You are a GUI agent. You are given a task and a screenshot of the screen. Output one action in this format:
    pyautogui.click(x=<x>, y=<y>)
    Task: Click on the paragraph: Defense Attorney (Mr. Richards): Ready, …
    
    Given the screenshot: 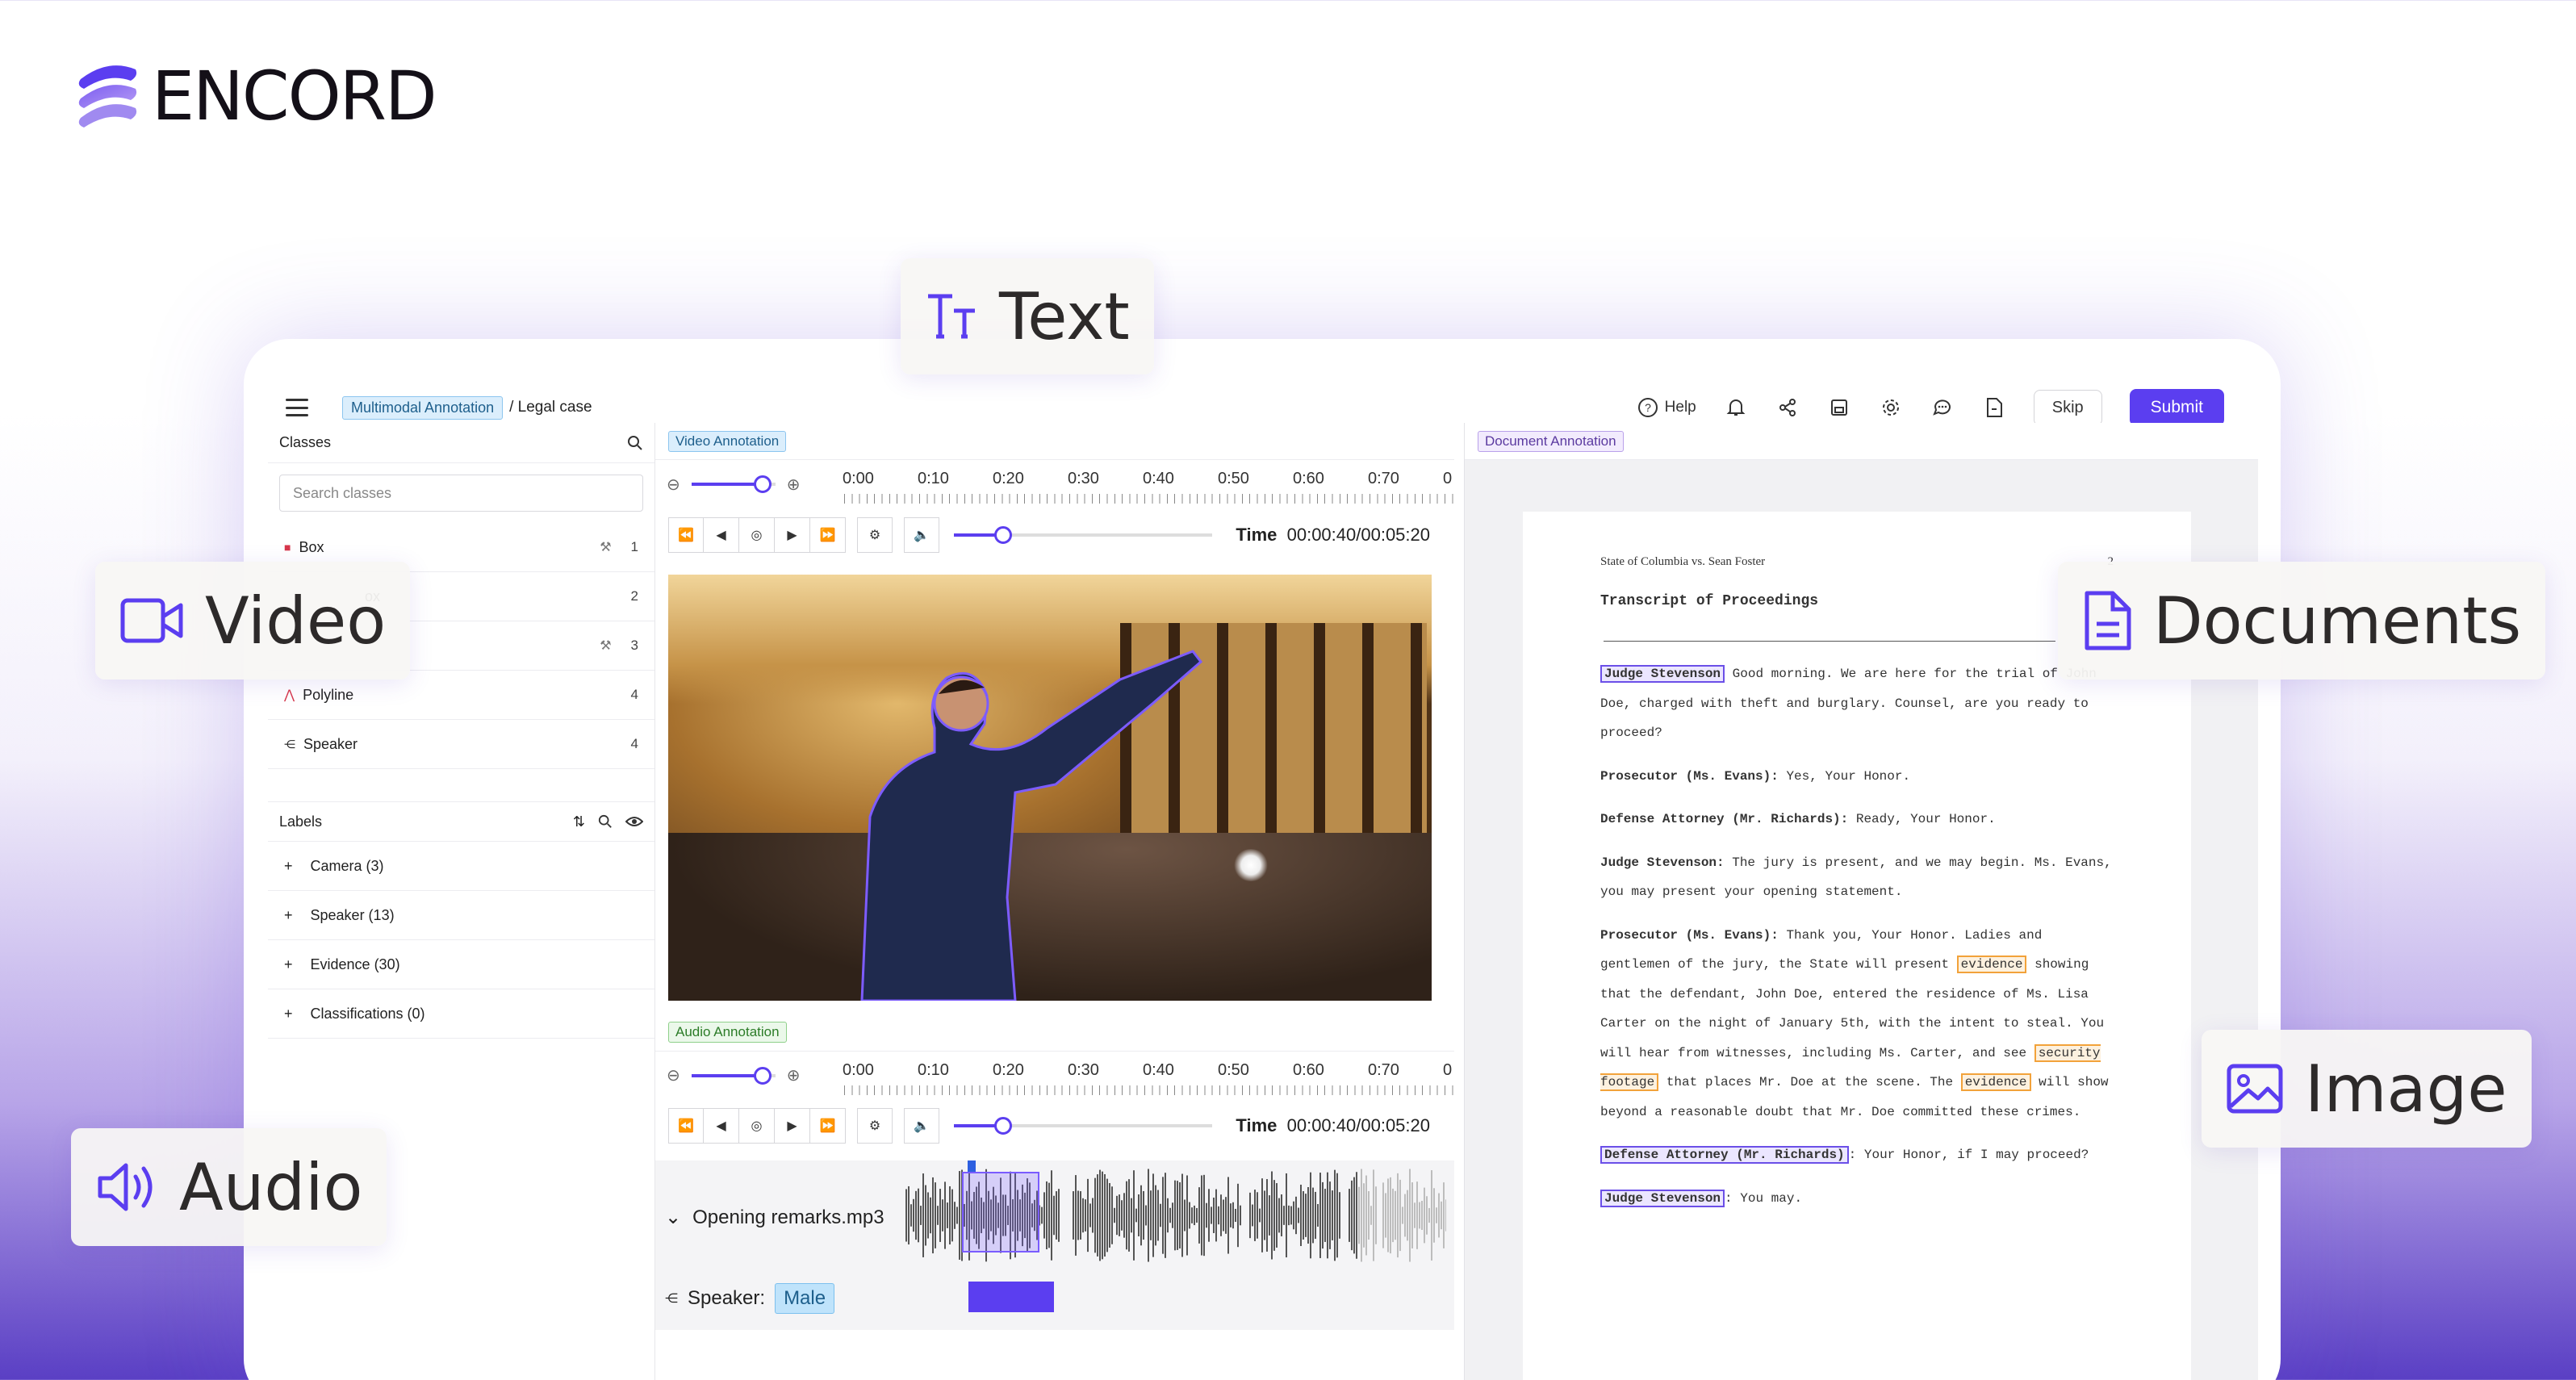 What is the action you would take?
    pyautogui.click(x=1857, y=819)
    